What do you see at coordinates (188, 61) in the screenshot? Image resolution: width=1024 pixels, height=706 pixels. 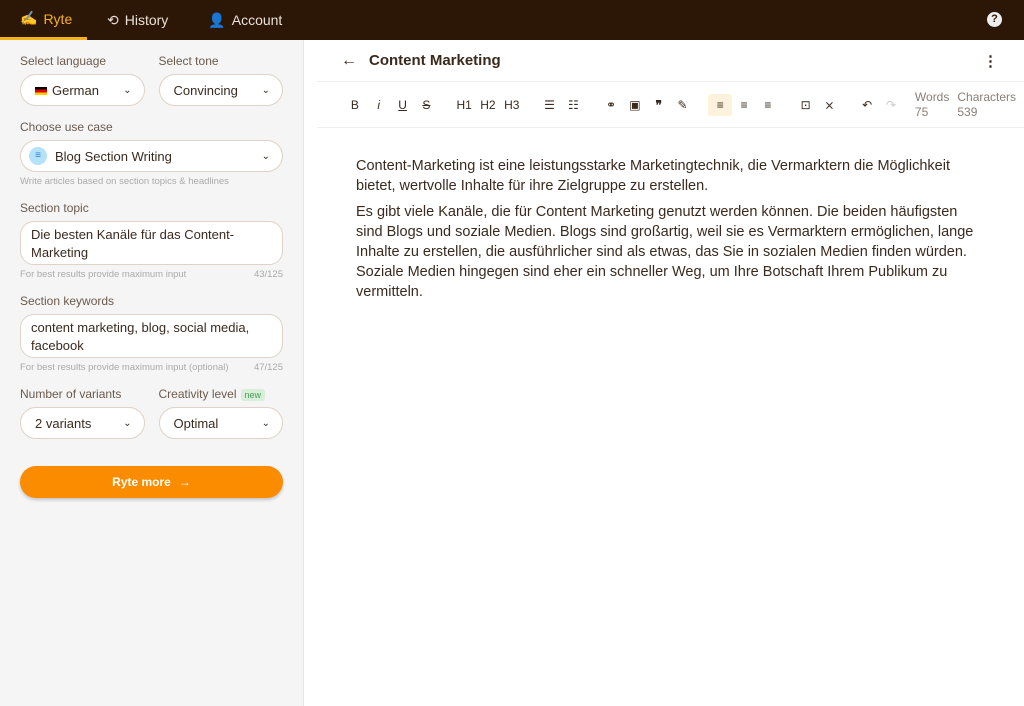 I see `tone-label: Select tone` at bounding box center [188, 61].